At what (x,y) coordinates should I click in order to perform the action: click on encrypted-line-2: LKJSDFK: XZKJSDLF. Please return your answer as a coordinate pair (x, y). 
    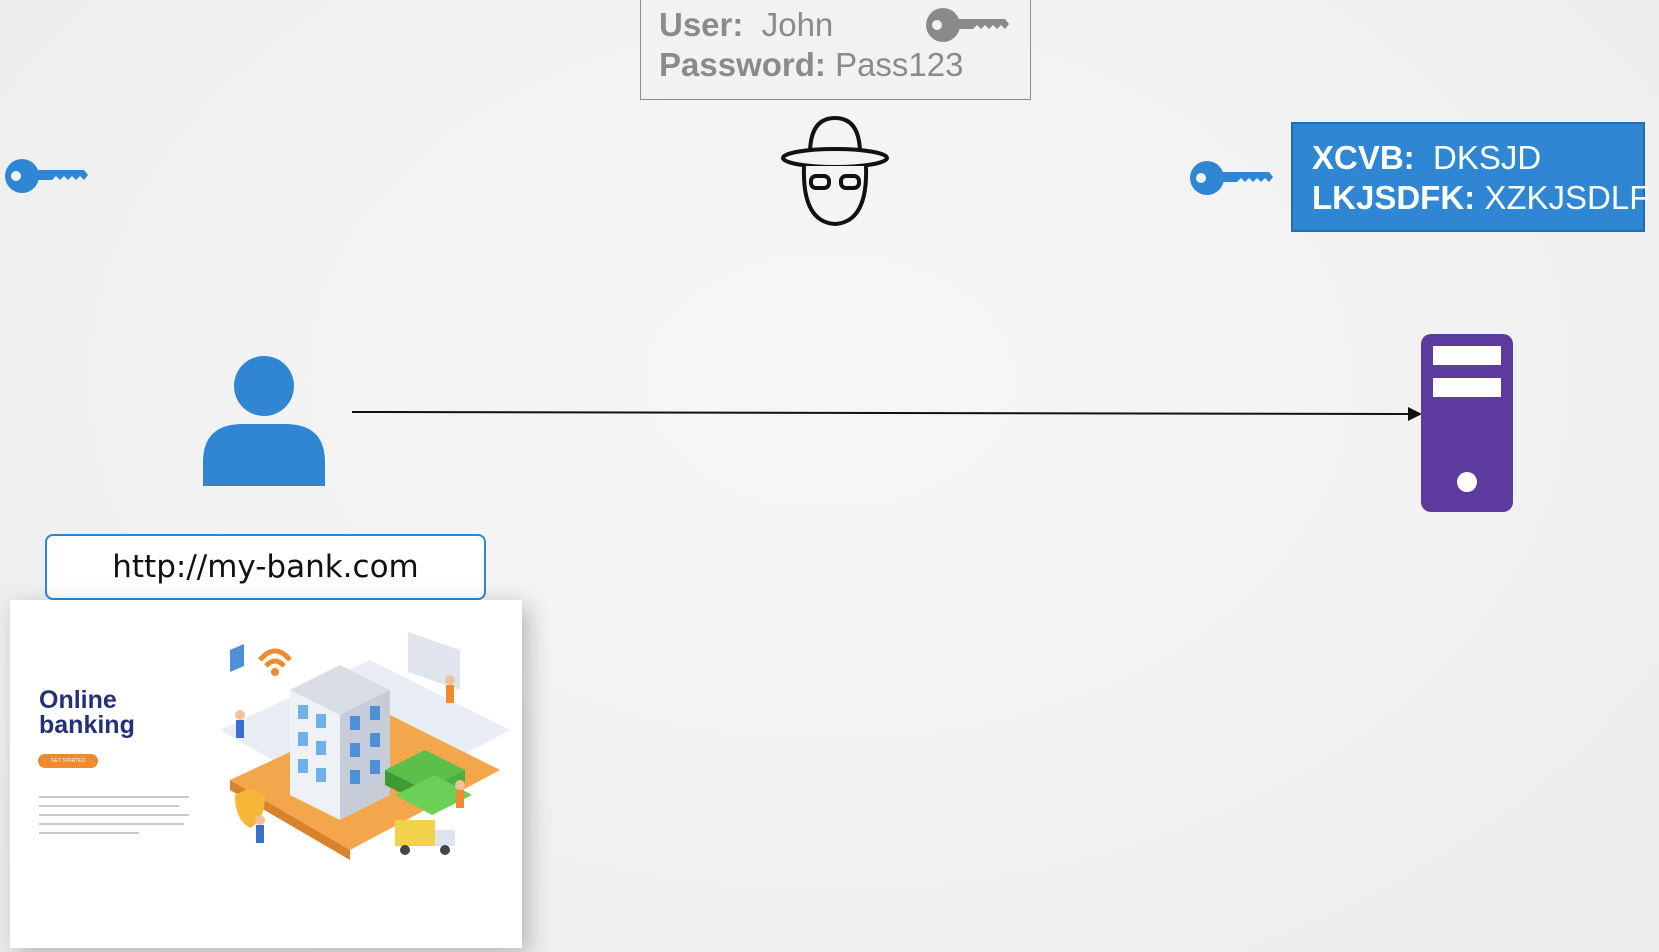
    Looking at the image, I should click on (1480, 198).